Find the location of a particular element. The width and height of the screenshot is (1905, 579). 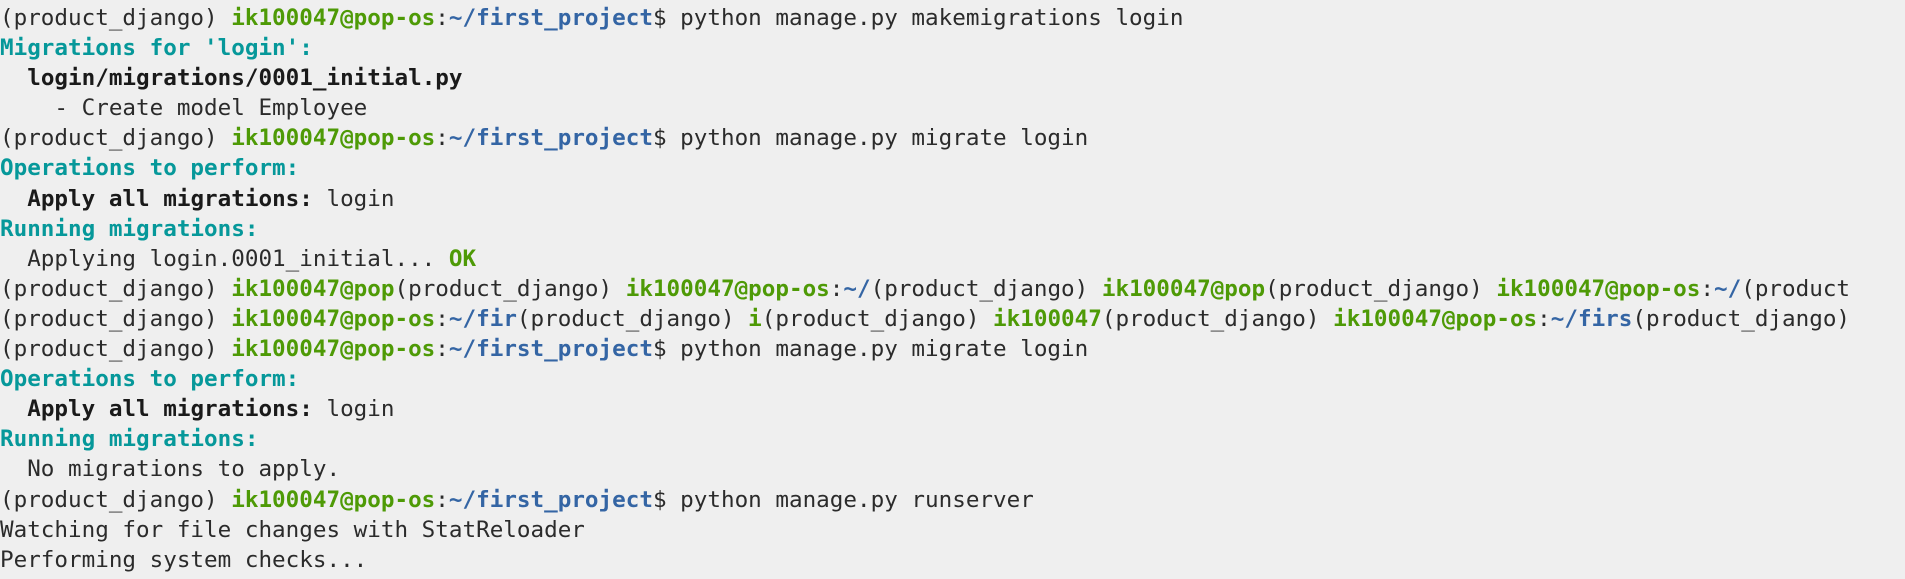

terminal-line: login/migrations/0001_initial.py is located at coordinates (952, 78).